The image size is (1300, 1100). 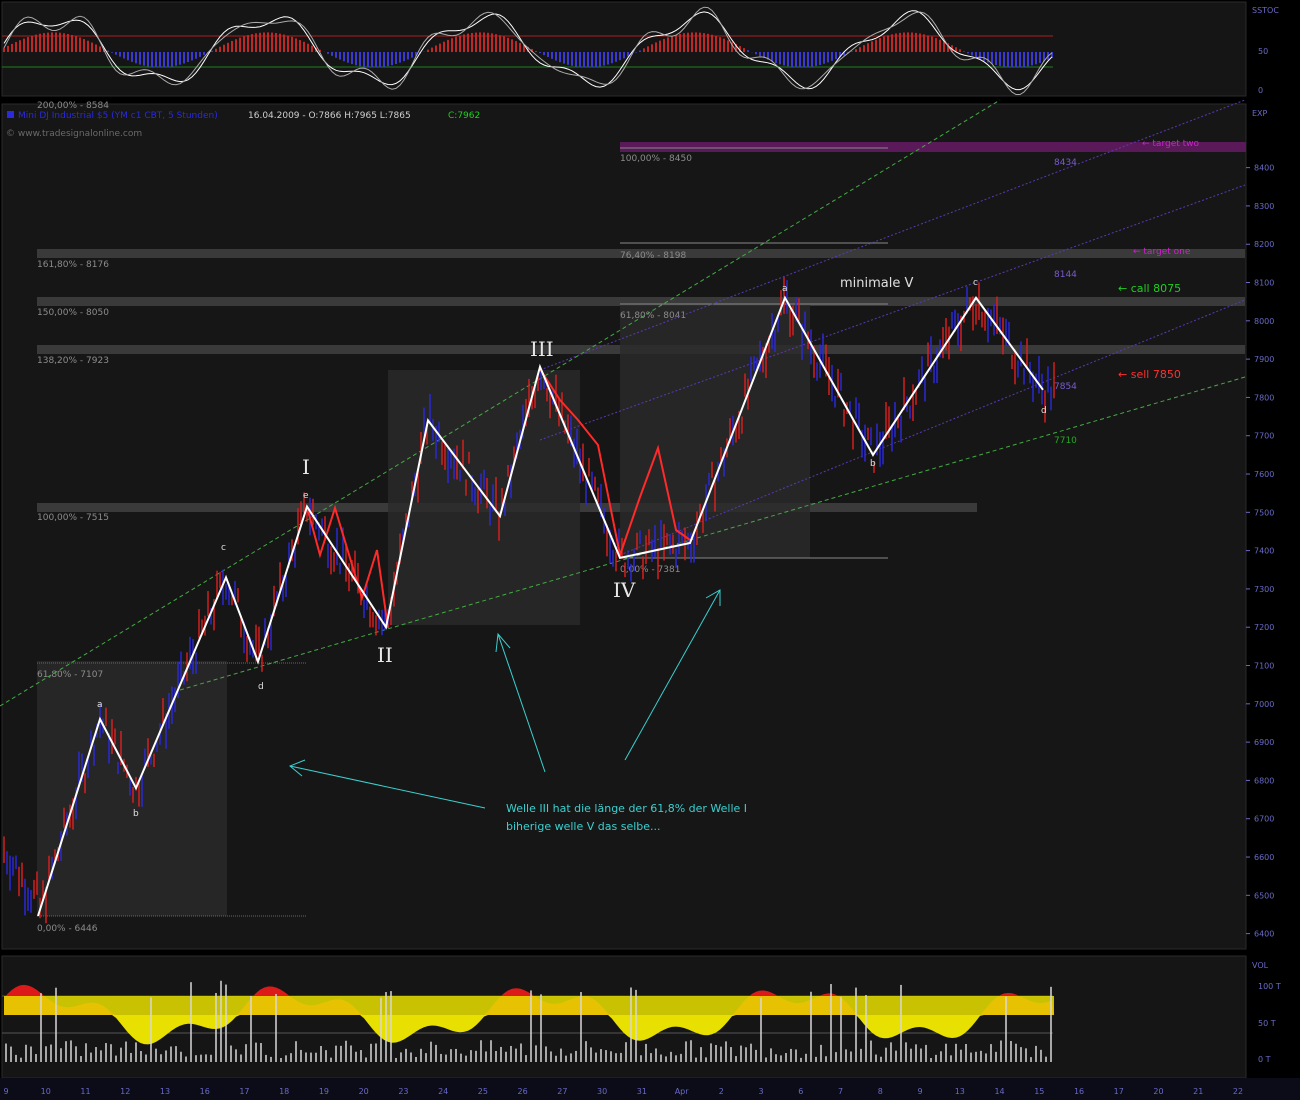 What do you see at coordinates (443, 1091) in the screenshot?
I see `date-tick-label: 24` at bounding box center [443, 1091].